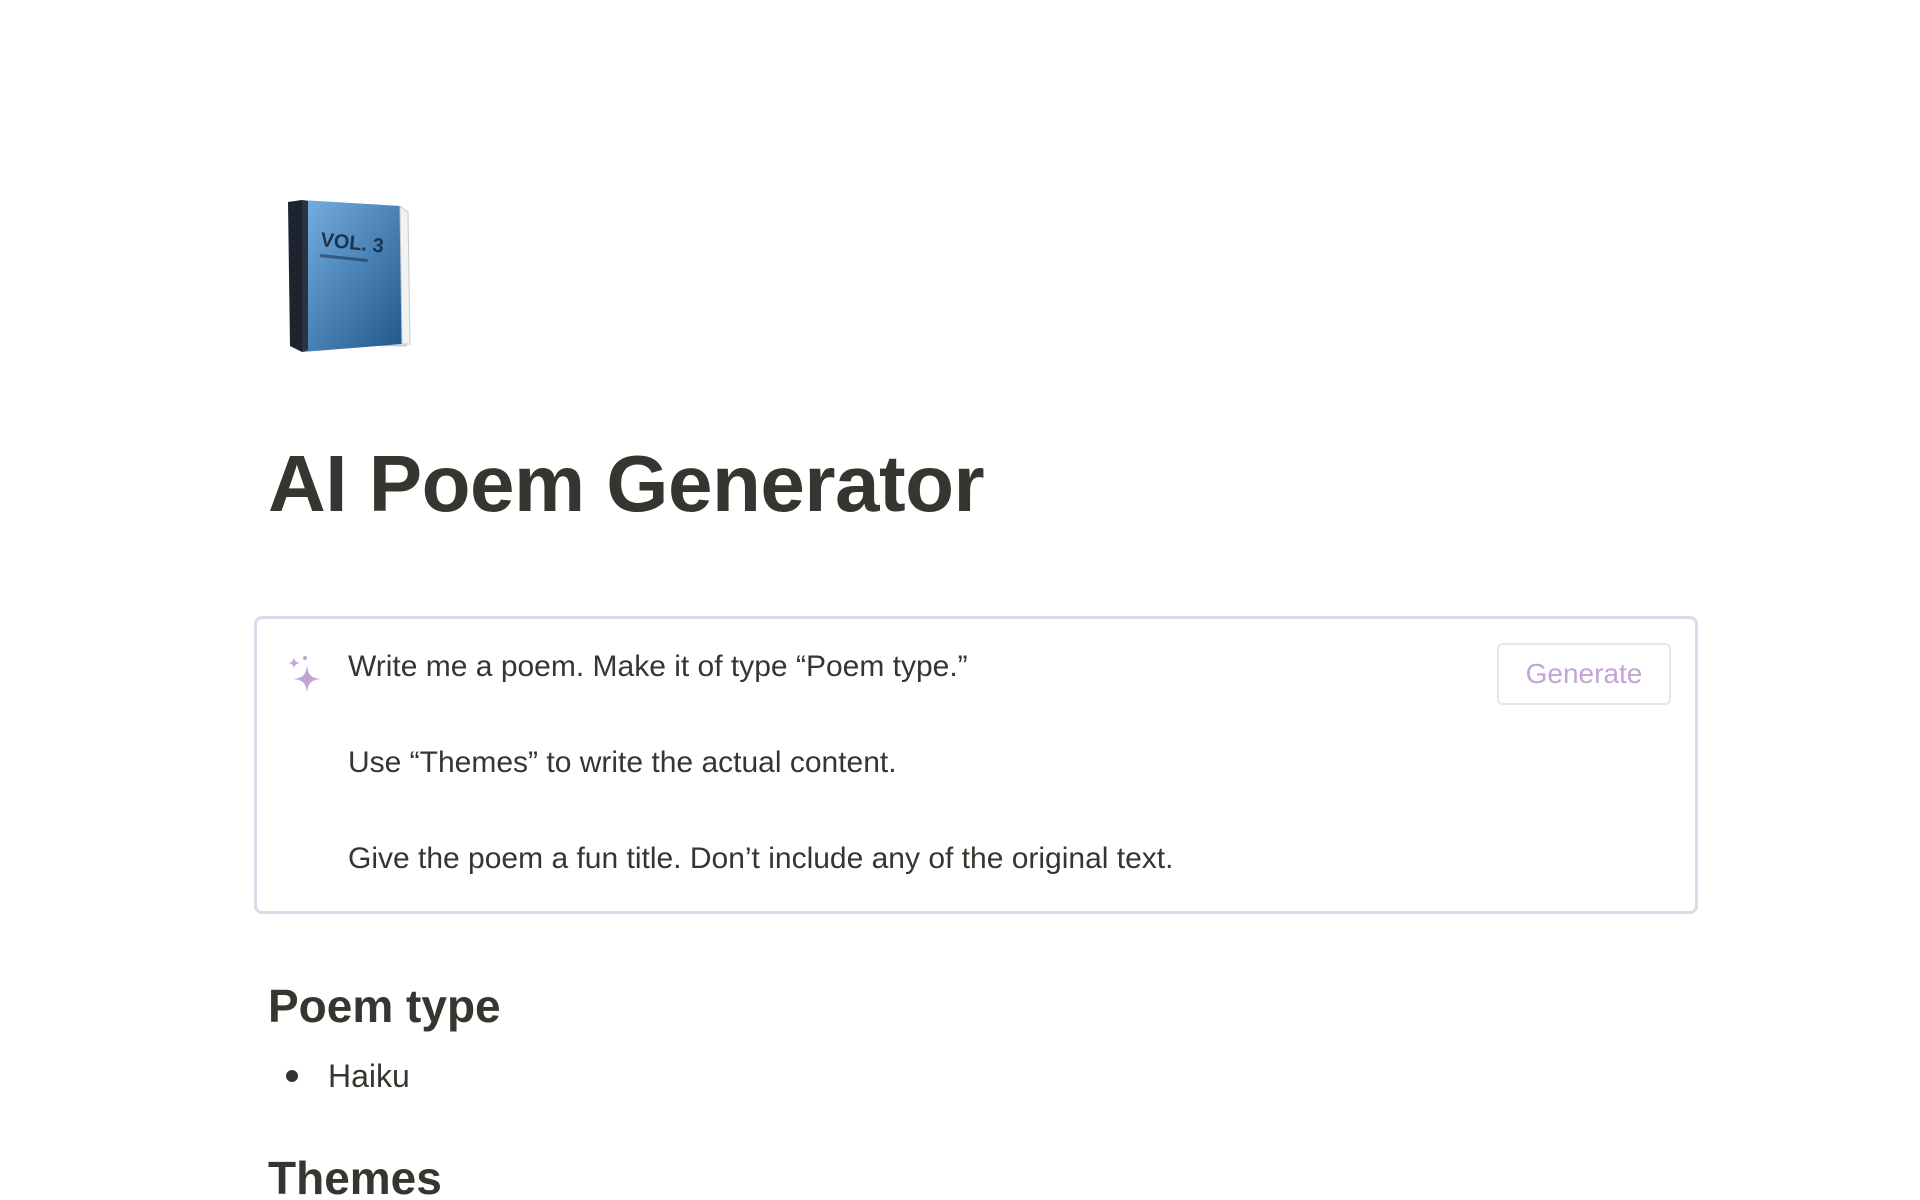  What do you see at coordinates (355, 1175) in the screenshot?
I see `section-heading-themes: Themes` at bounding box center [355, 1175].